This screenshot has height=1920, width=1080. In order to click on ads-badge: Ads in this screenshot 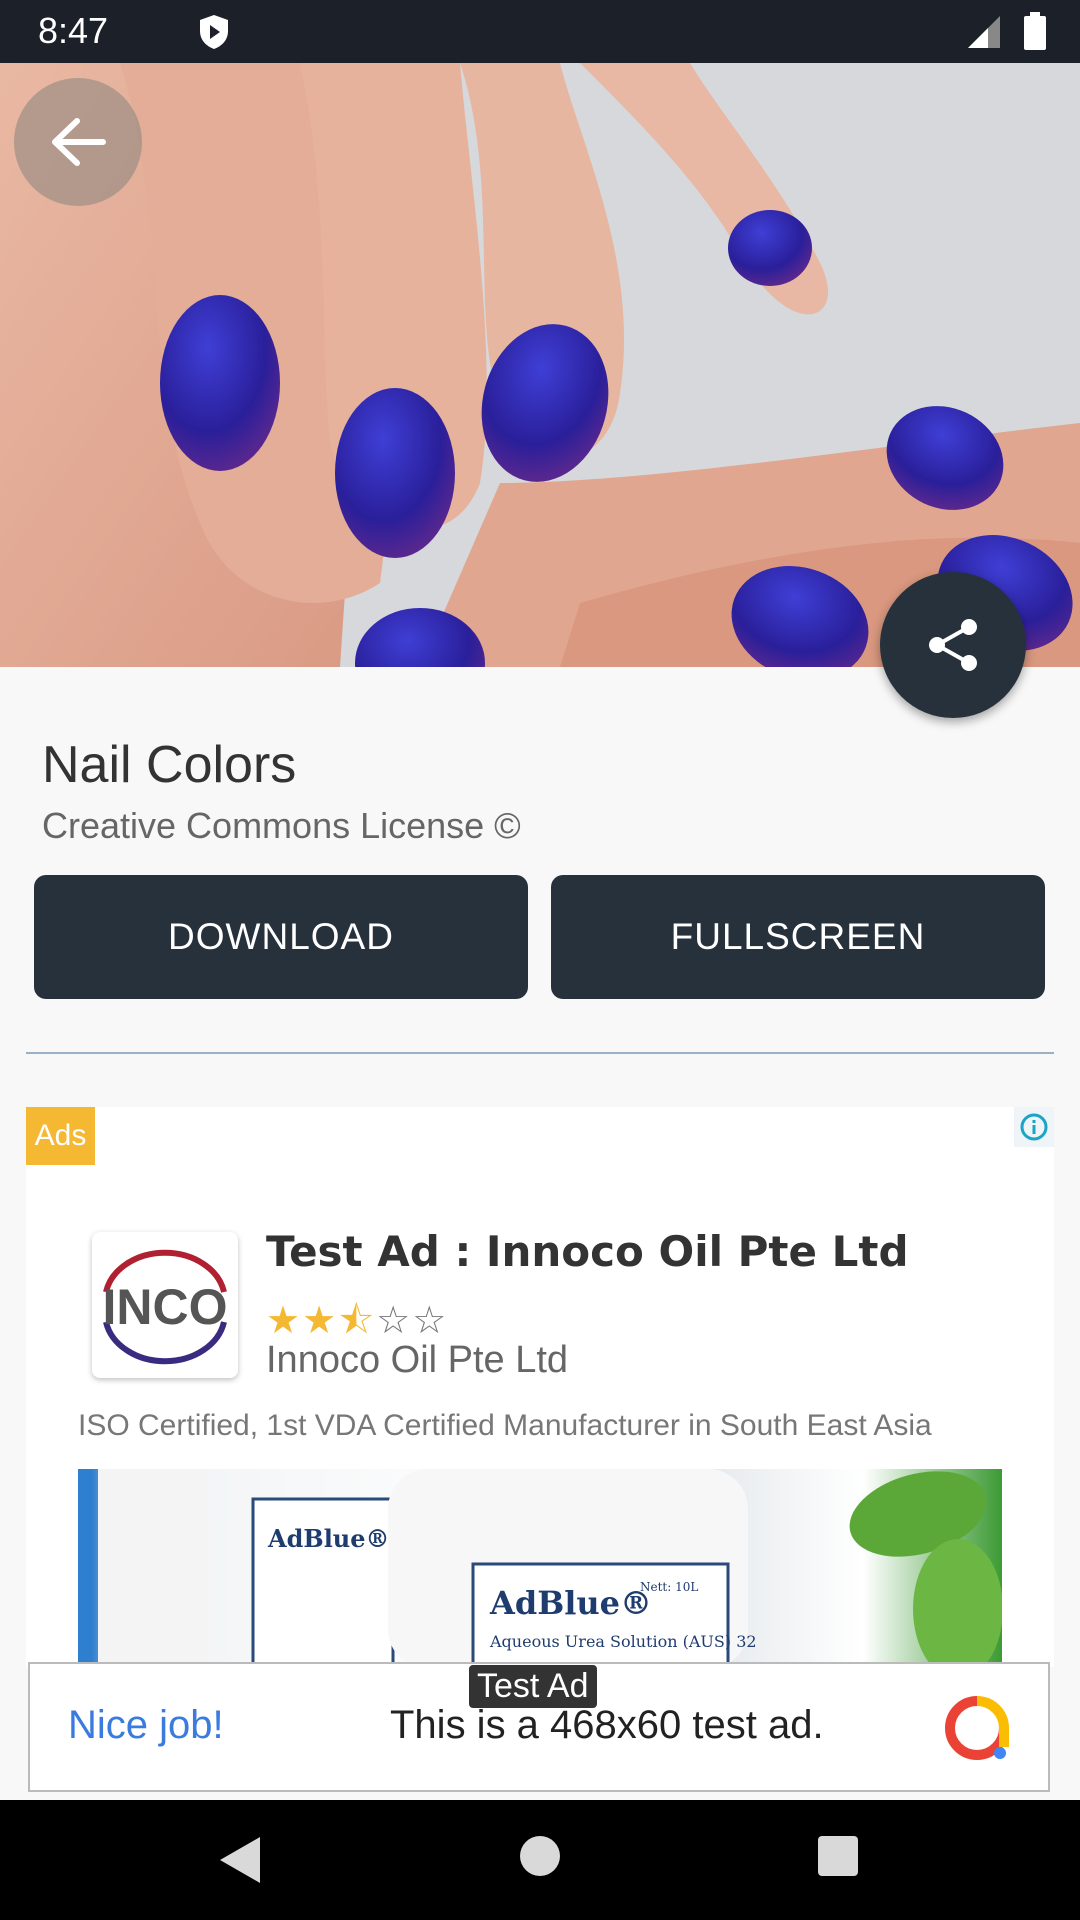, I will do `click(60, 1136)`.